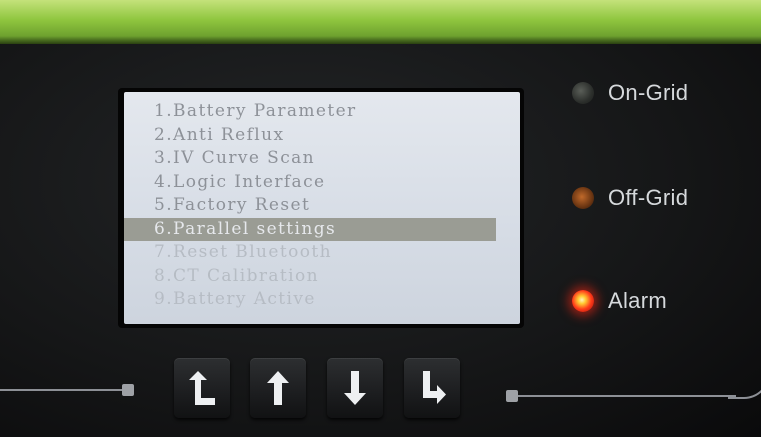 The image size is (761, 437). I want to click on menu-item-parallel-settings: 6.Parallel settings, so click(310, 229).